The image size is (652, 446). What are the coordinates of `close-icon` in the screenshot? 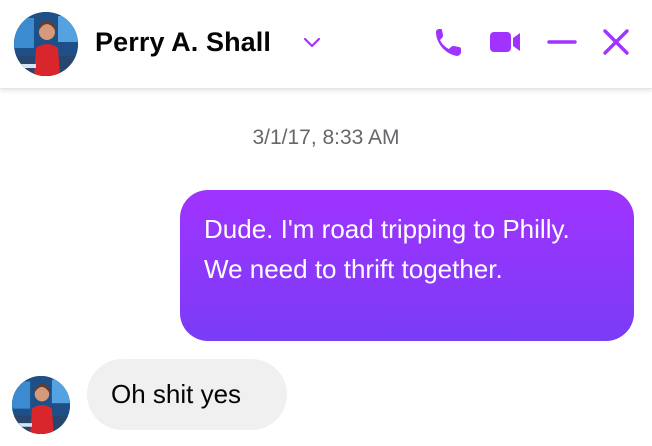 It's located at (616, 42).